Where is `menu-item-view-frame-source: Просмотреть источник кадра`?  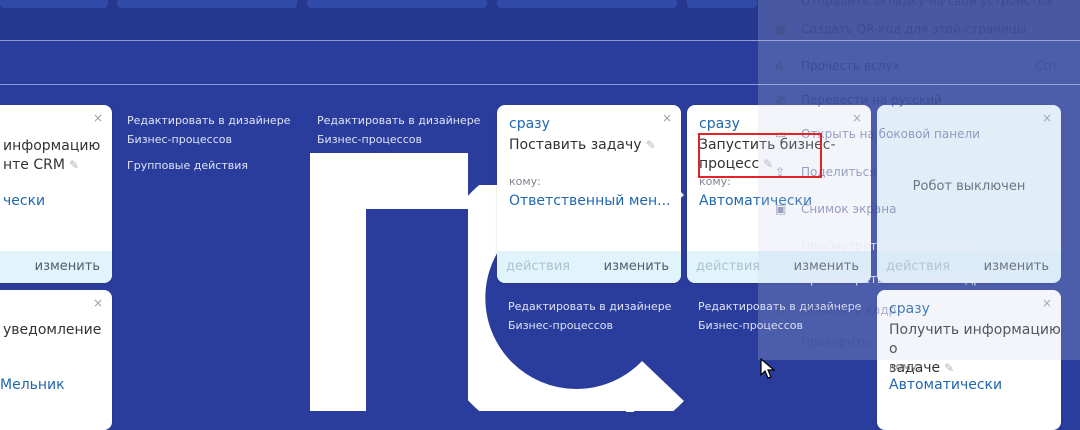
menu-item-view-frame-source: Просмотреть источник кадра is located at coordinates (881, 279).